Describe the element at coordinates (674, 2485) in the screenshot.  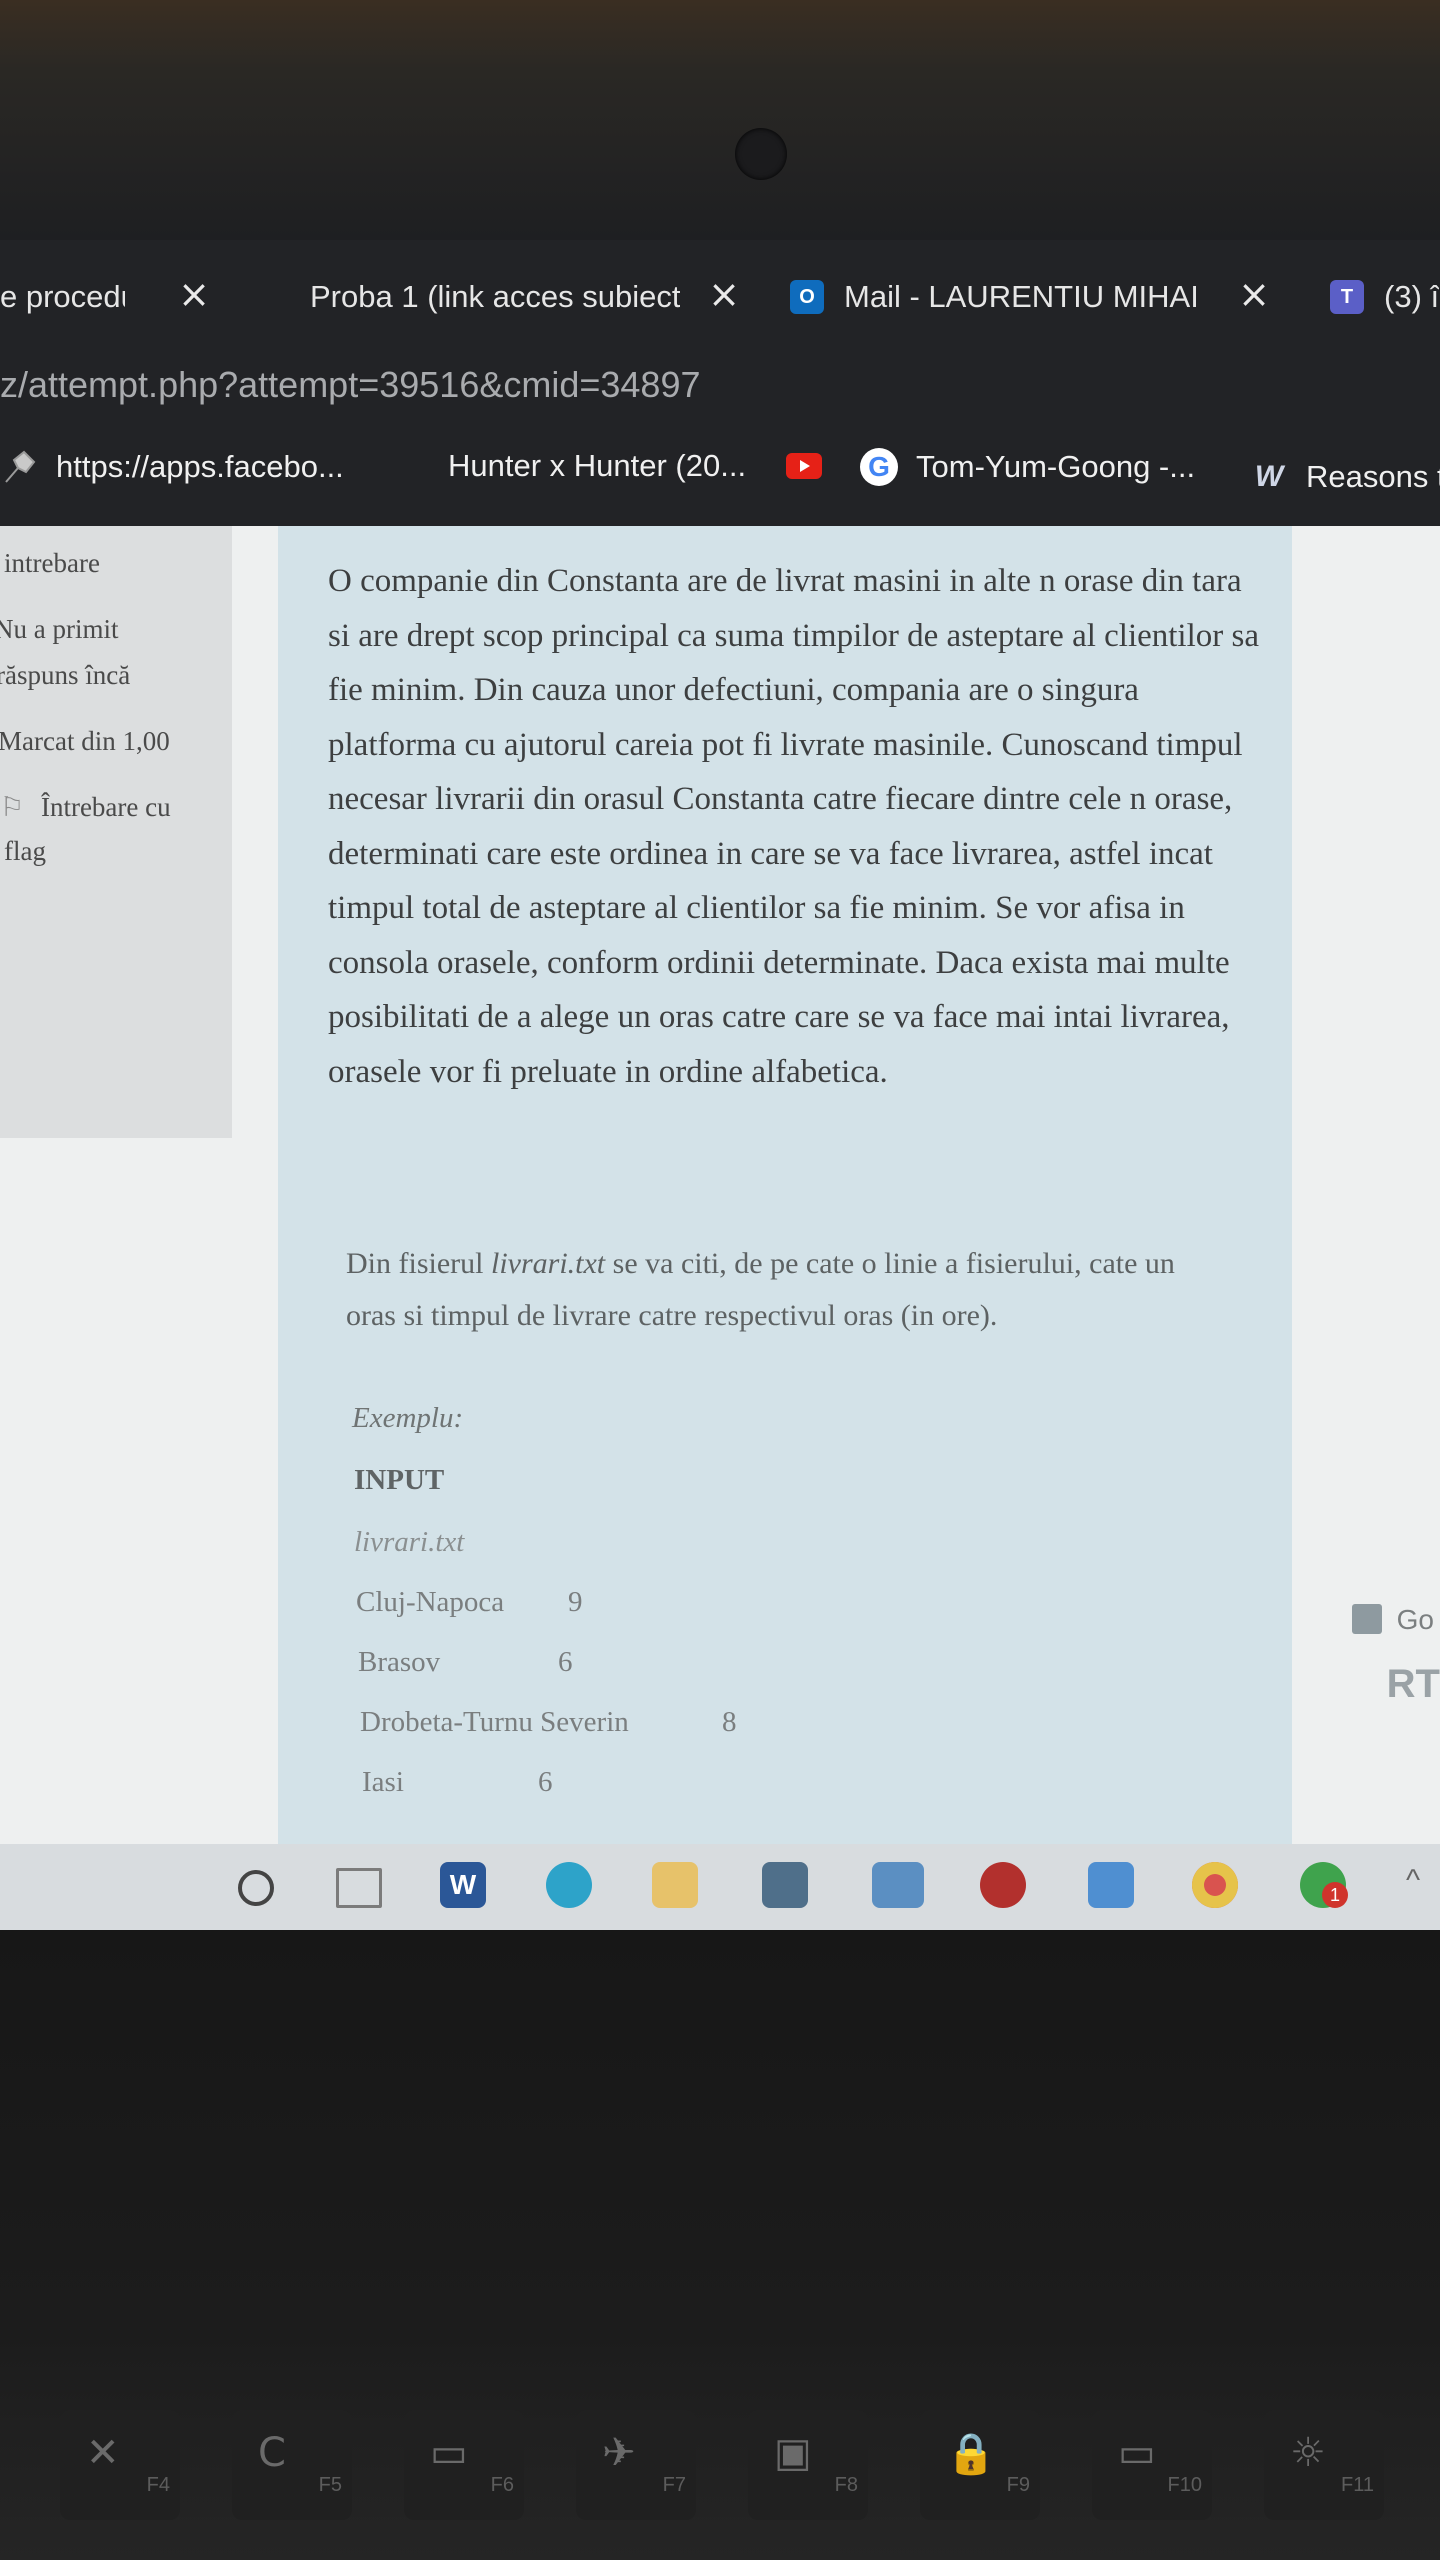
I see `key-label: F7` at that location.